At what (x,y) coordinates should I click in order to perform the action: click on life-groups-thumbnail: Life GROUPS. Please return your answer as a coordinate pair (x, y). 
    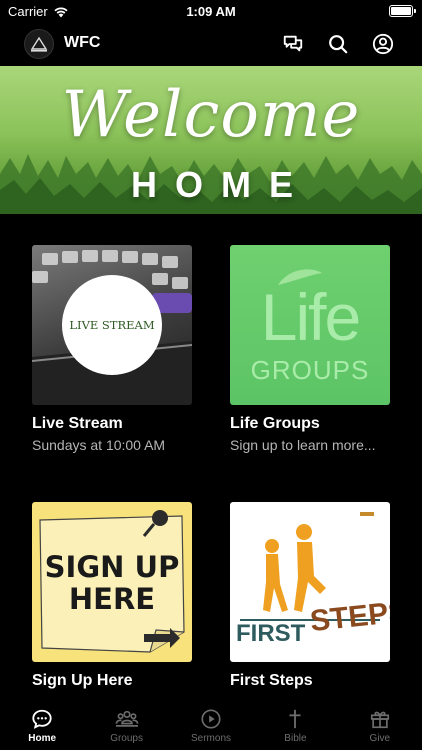
    Looking at the image, I should click on (310, 325).